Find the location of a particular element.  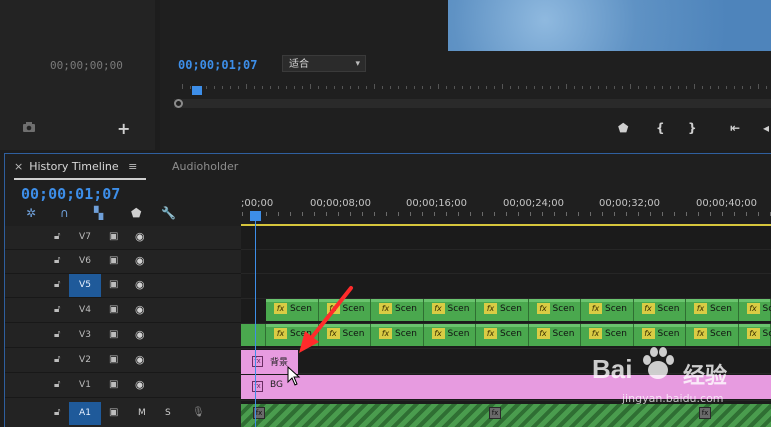

track-name: V2 is located at coordinates (85, 360).